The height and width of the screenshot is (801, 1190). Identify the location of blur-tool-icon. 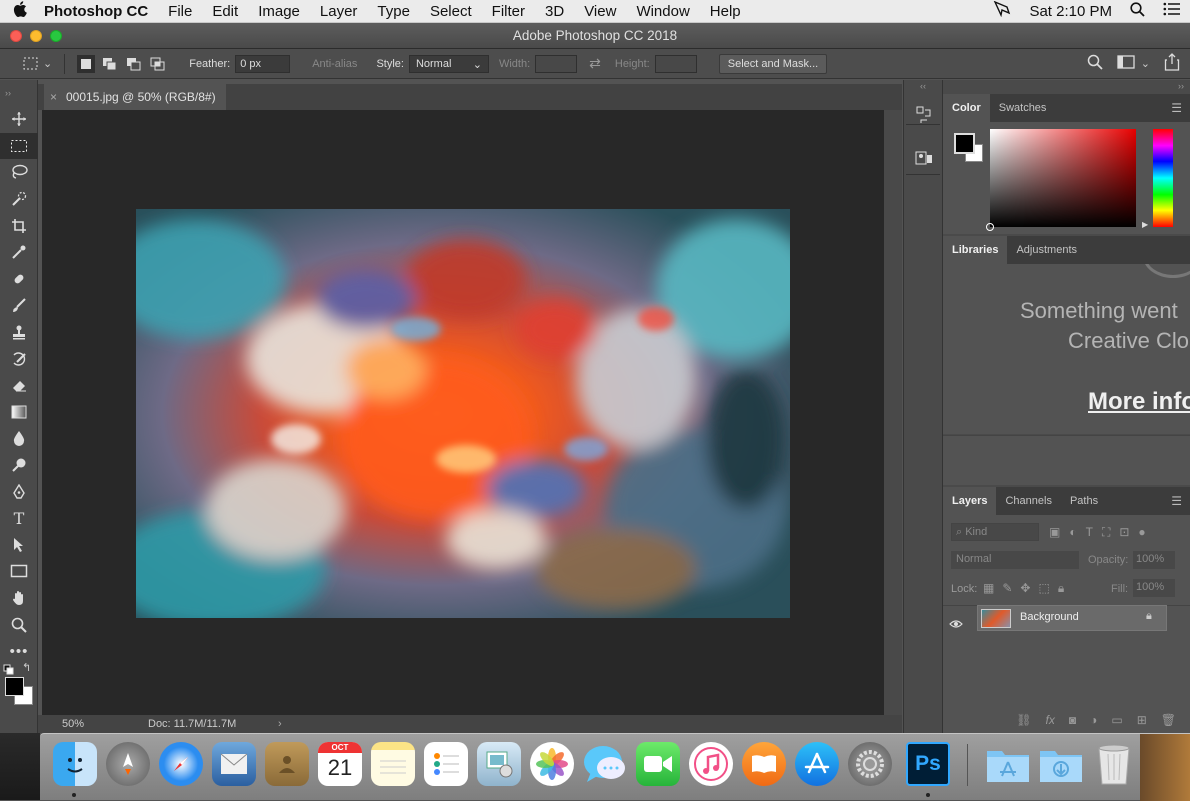
(19, 438).